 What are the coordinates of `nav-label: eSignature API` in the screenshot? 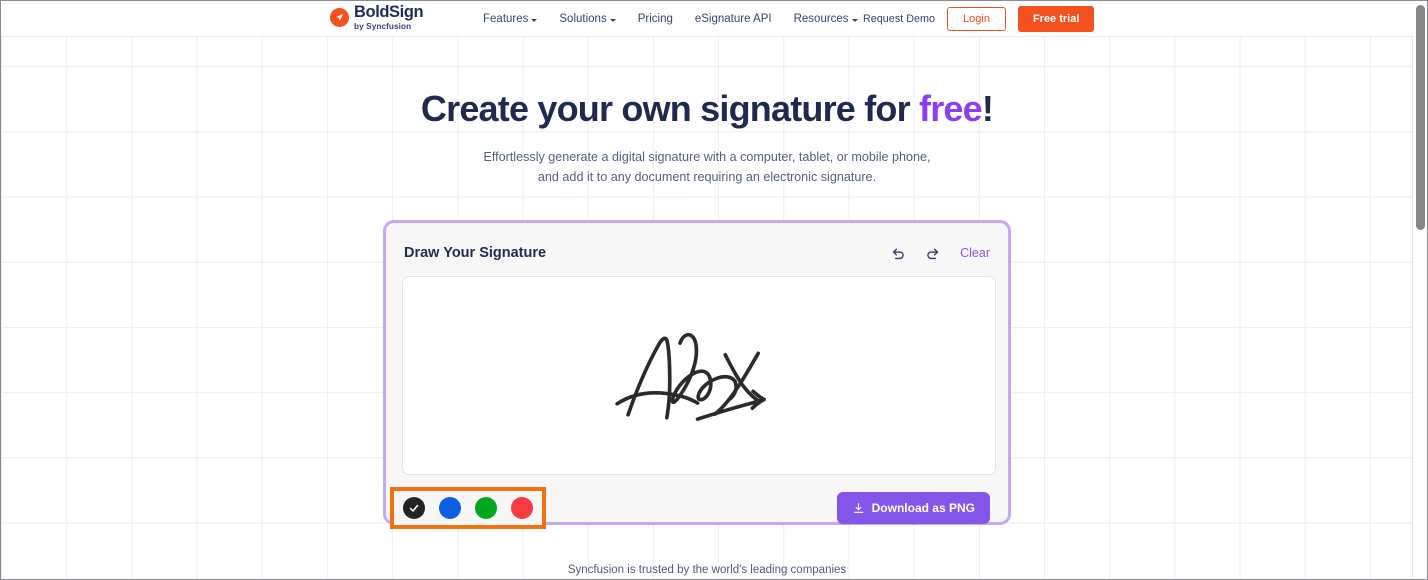 It's located at (733, 19).